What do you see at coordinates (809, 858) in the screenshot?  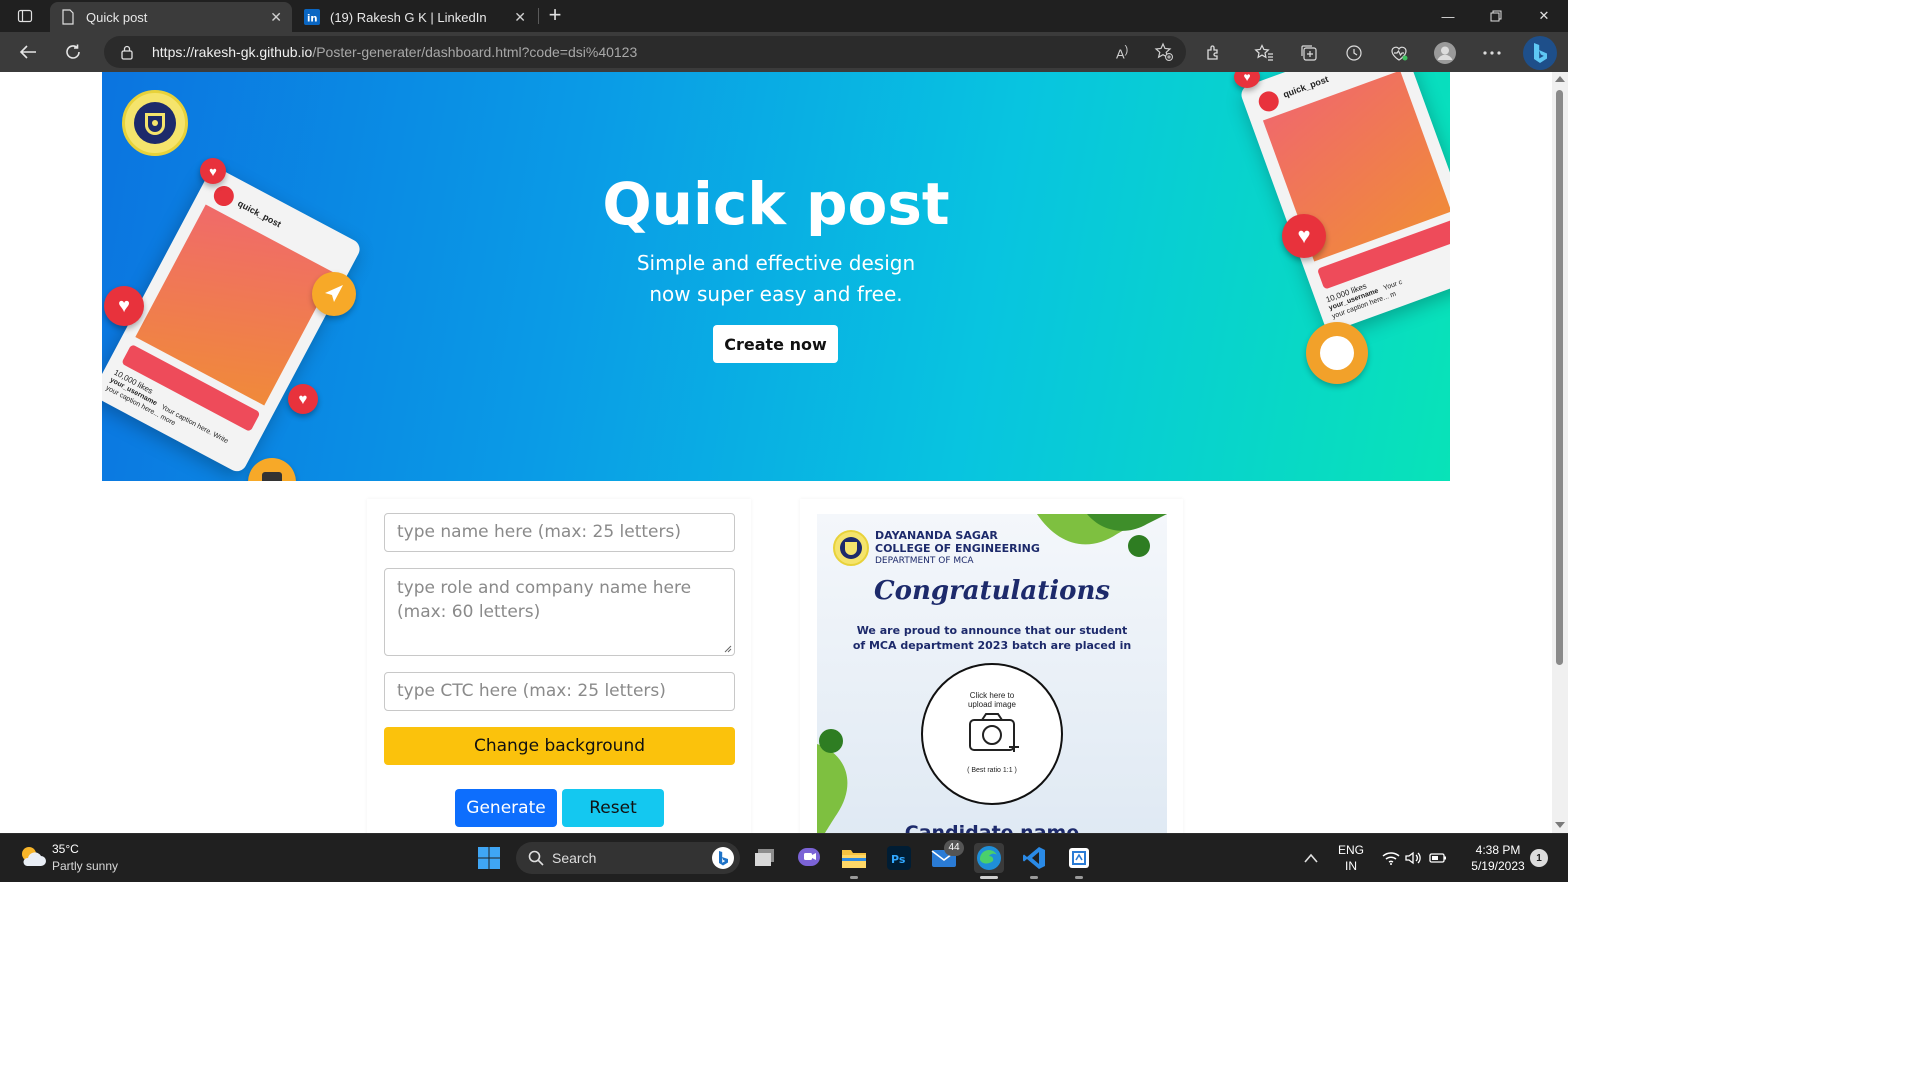 I see `teams-chat-icon` at bounding box center [809, 858].